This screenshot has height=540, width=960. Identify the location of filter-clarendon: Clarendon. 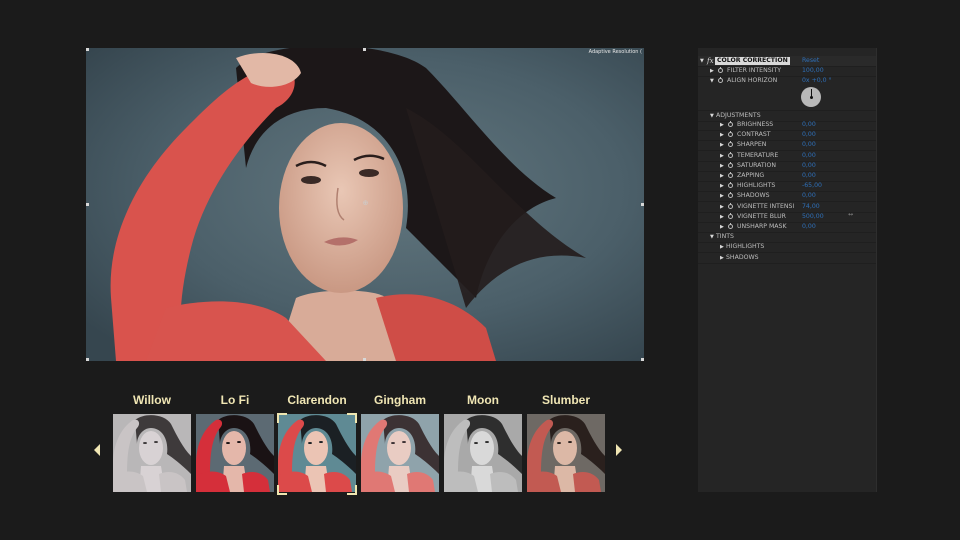
(317, 442).